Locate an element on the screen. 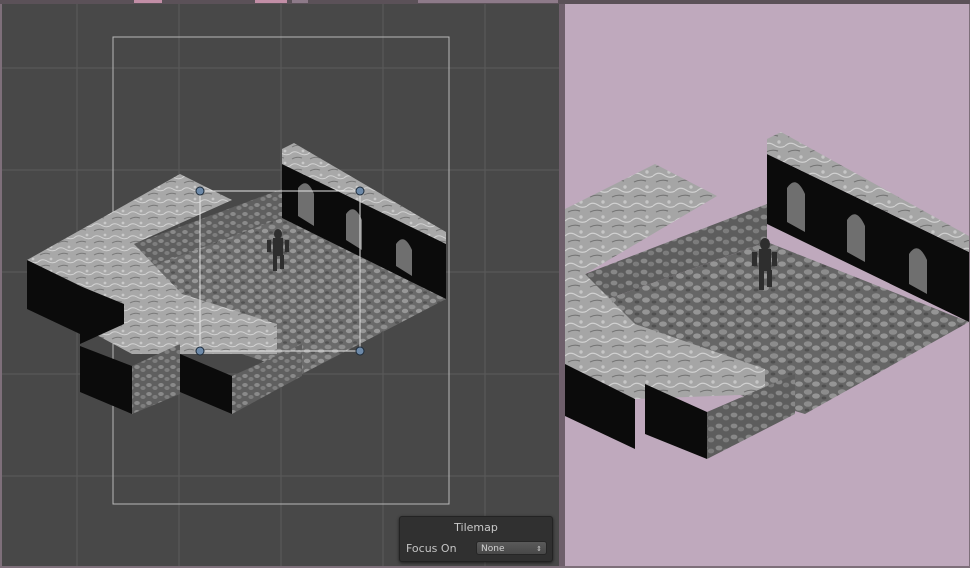 The height and width of the screenshot is (568, 970). stone-block-left is located at coordinates (106, 380).